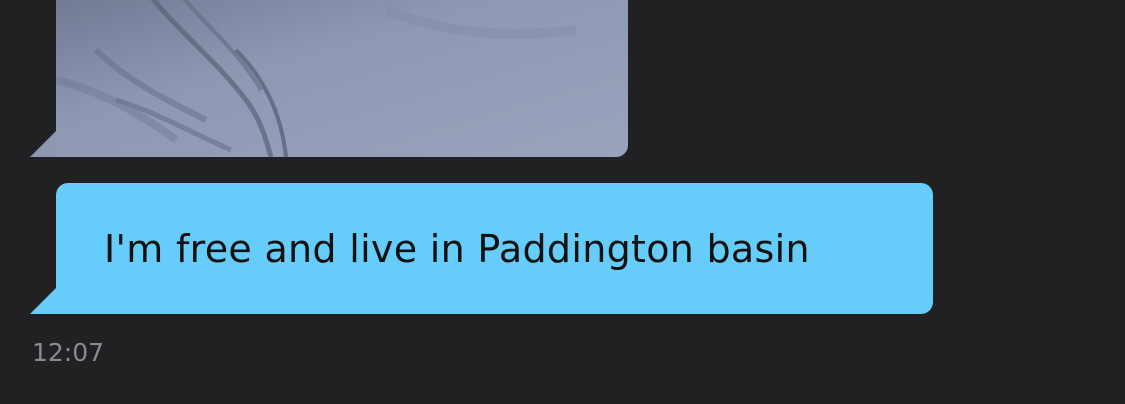 This screenshot has height=404, width=1125. I want to click on photo-bubble-tail, so click(43, 143).